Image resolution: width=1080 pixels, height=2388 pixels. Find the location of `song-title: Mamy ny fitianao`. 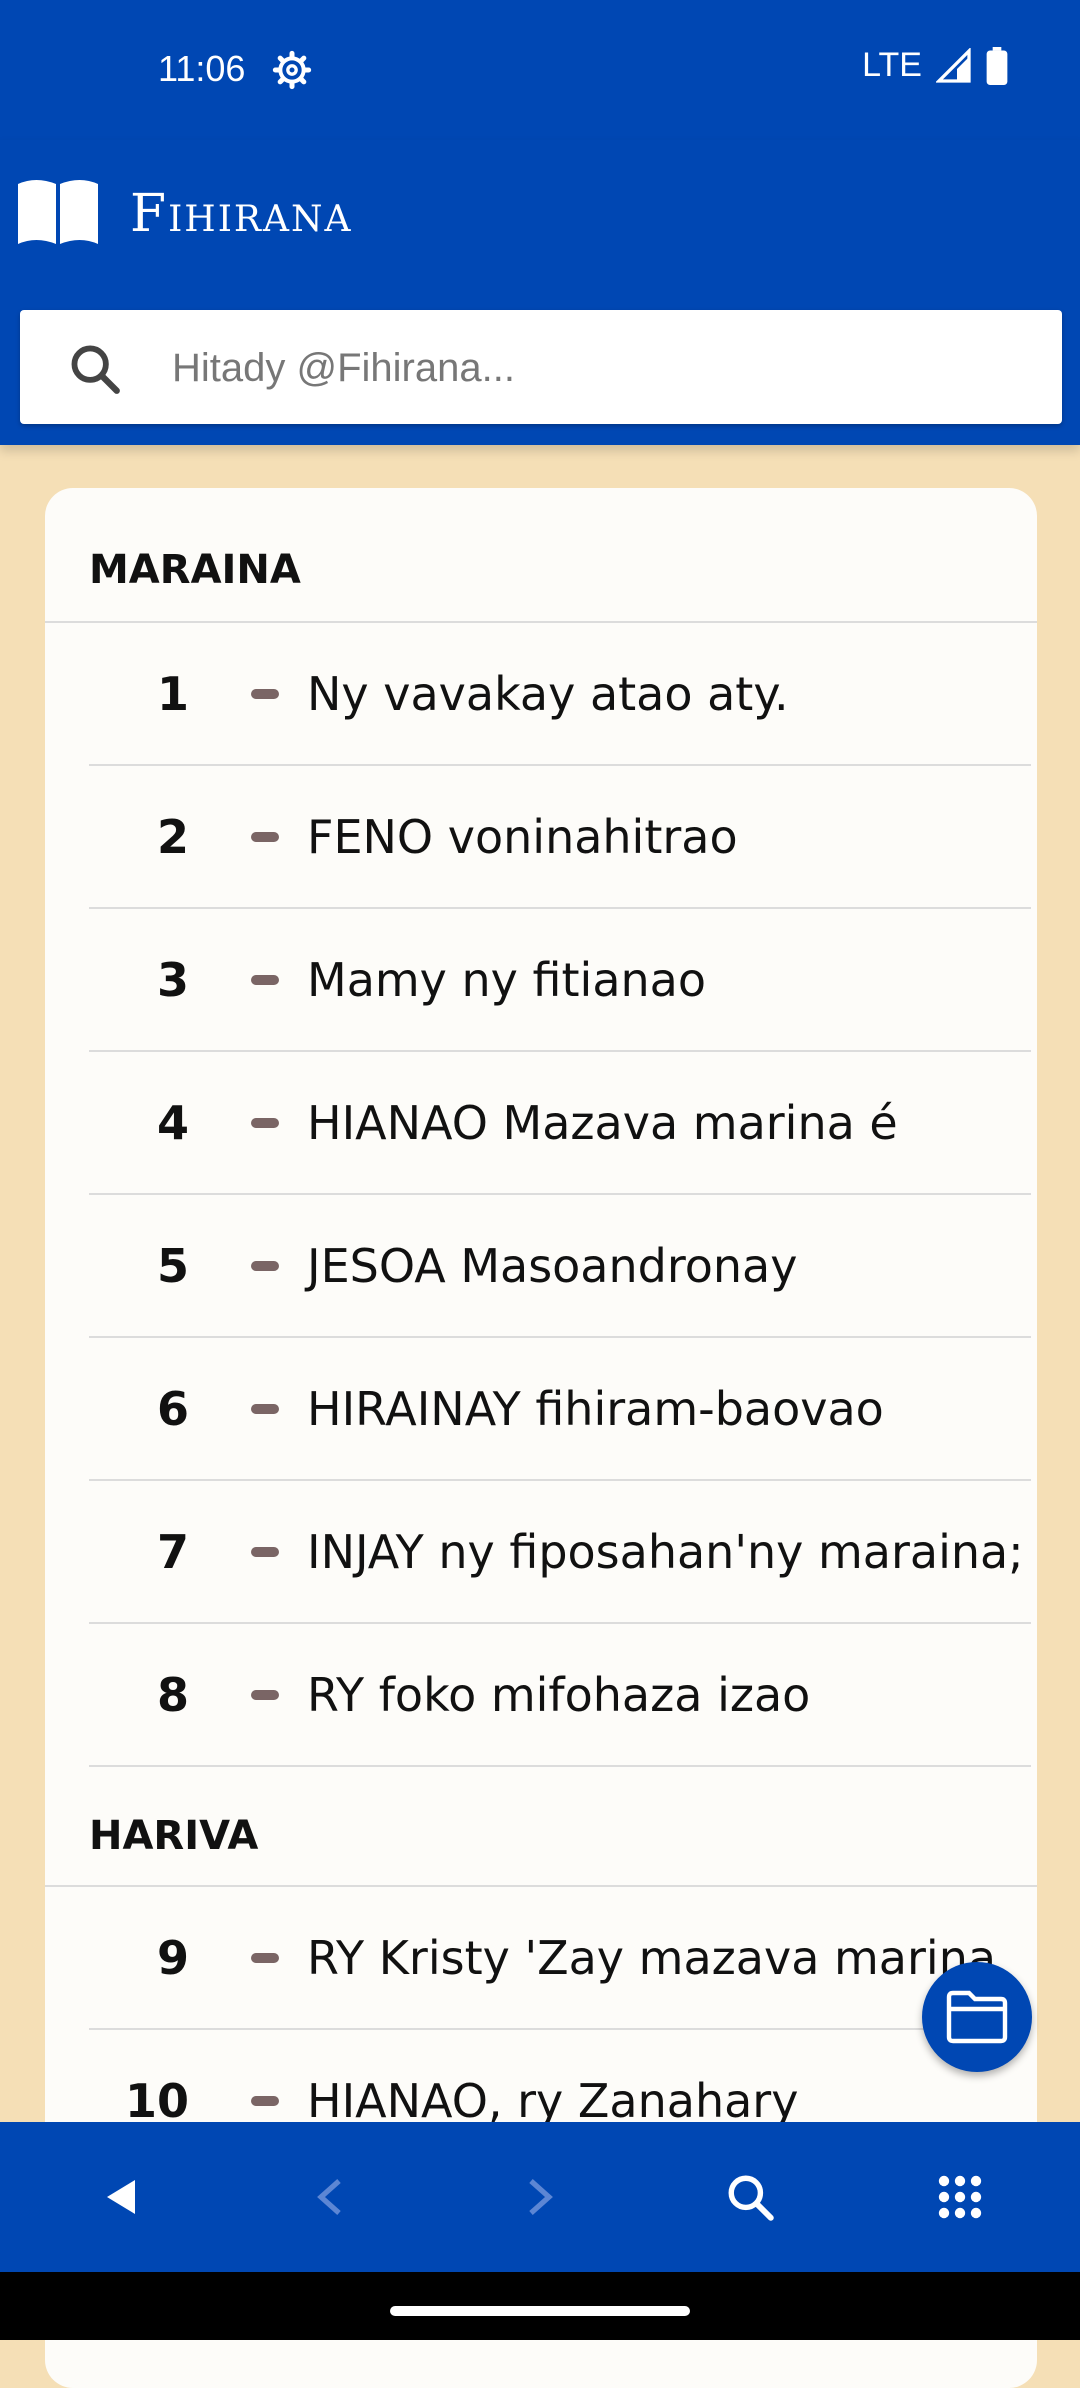

song-title: Mamy ny fitianao is located at coordinates (506, 979).